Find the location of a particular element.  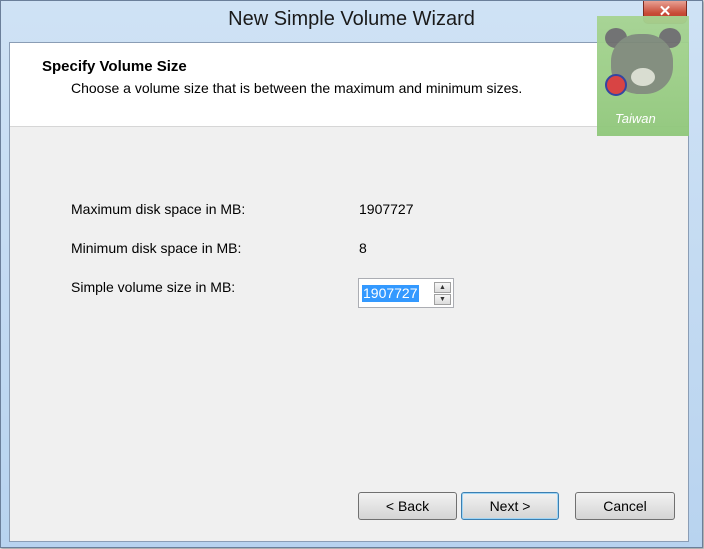

next-button: Next > is located at coordinates (510, 506).